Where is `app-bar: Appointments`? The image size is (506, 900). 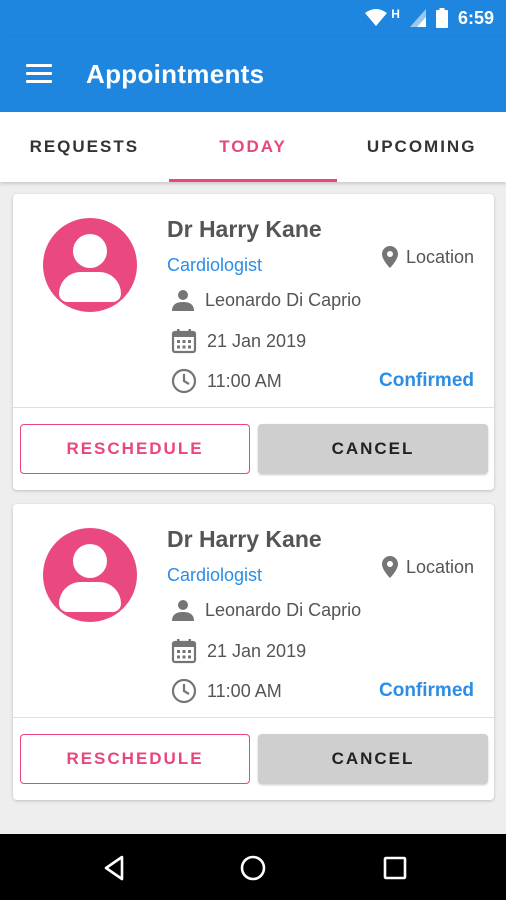
app-bar: Appointments is located at coordinates (253, 74).